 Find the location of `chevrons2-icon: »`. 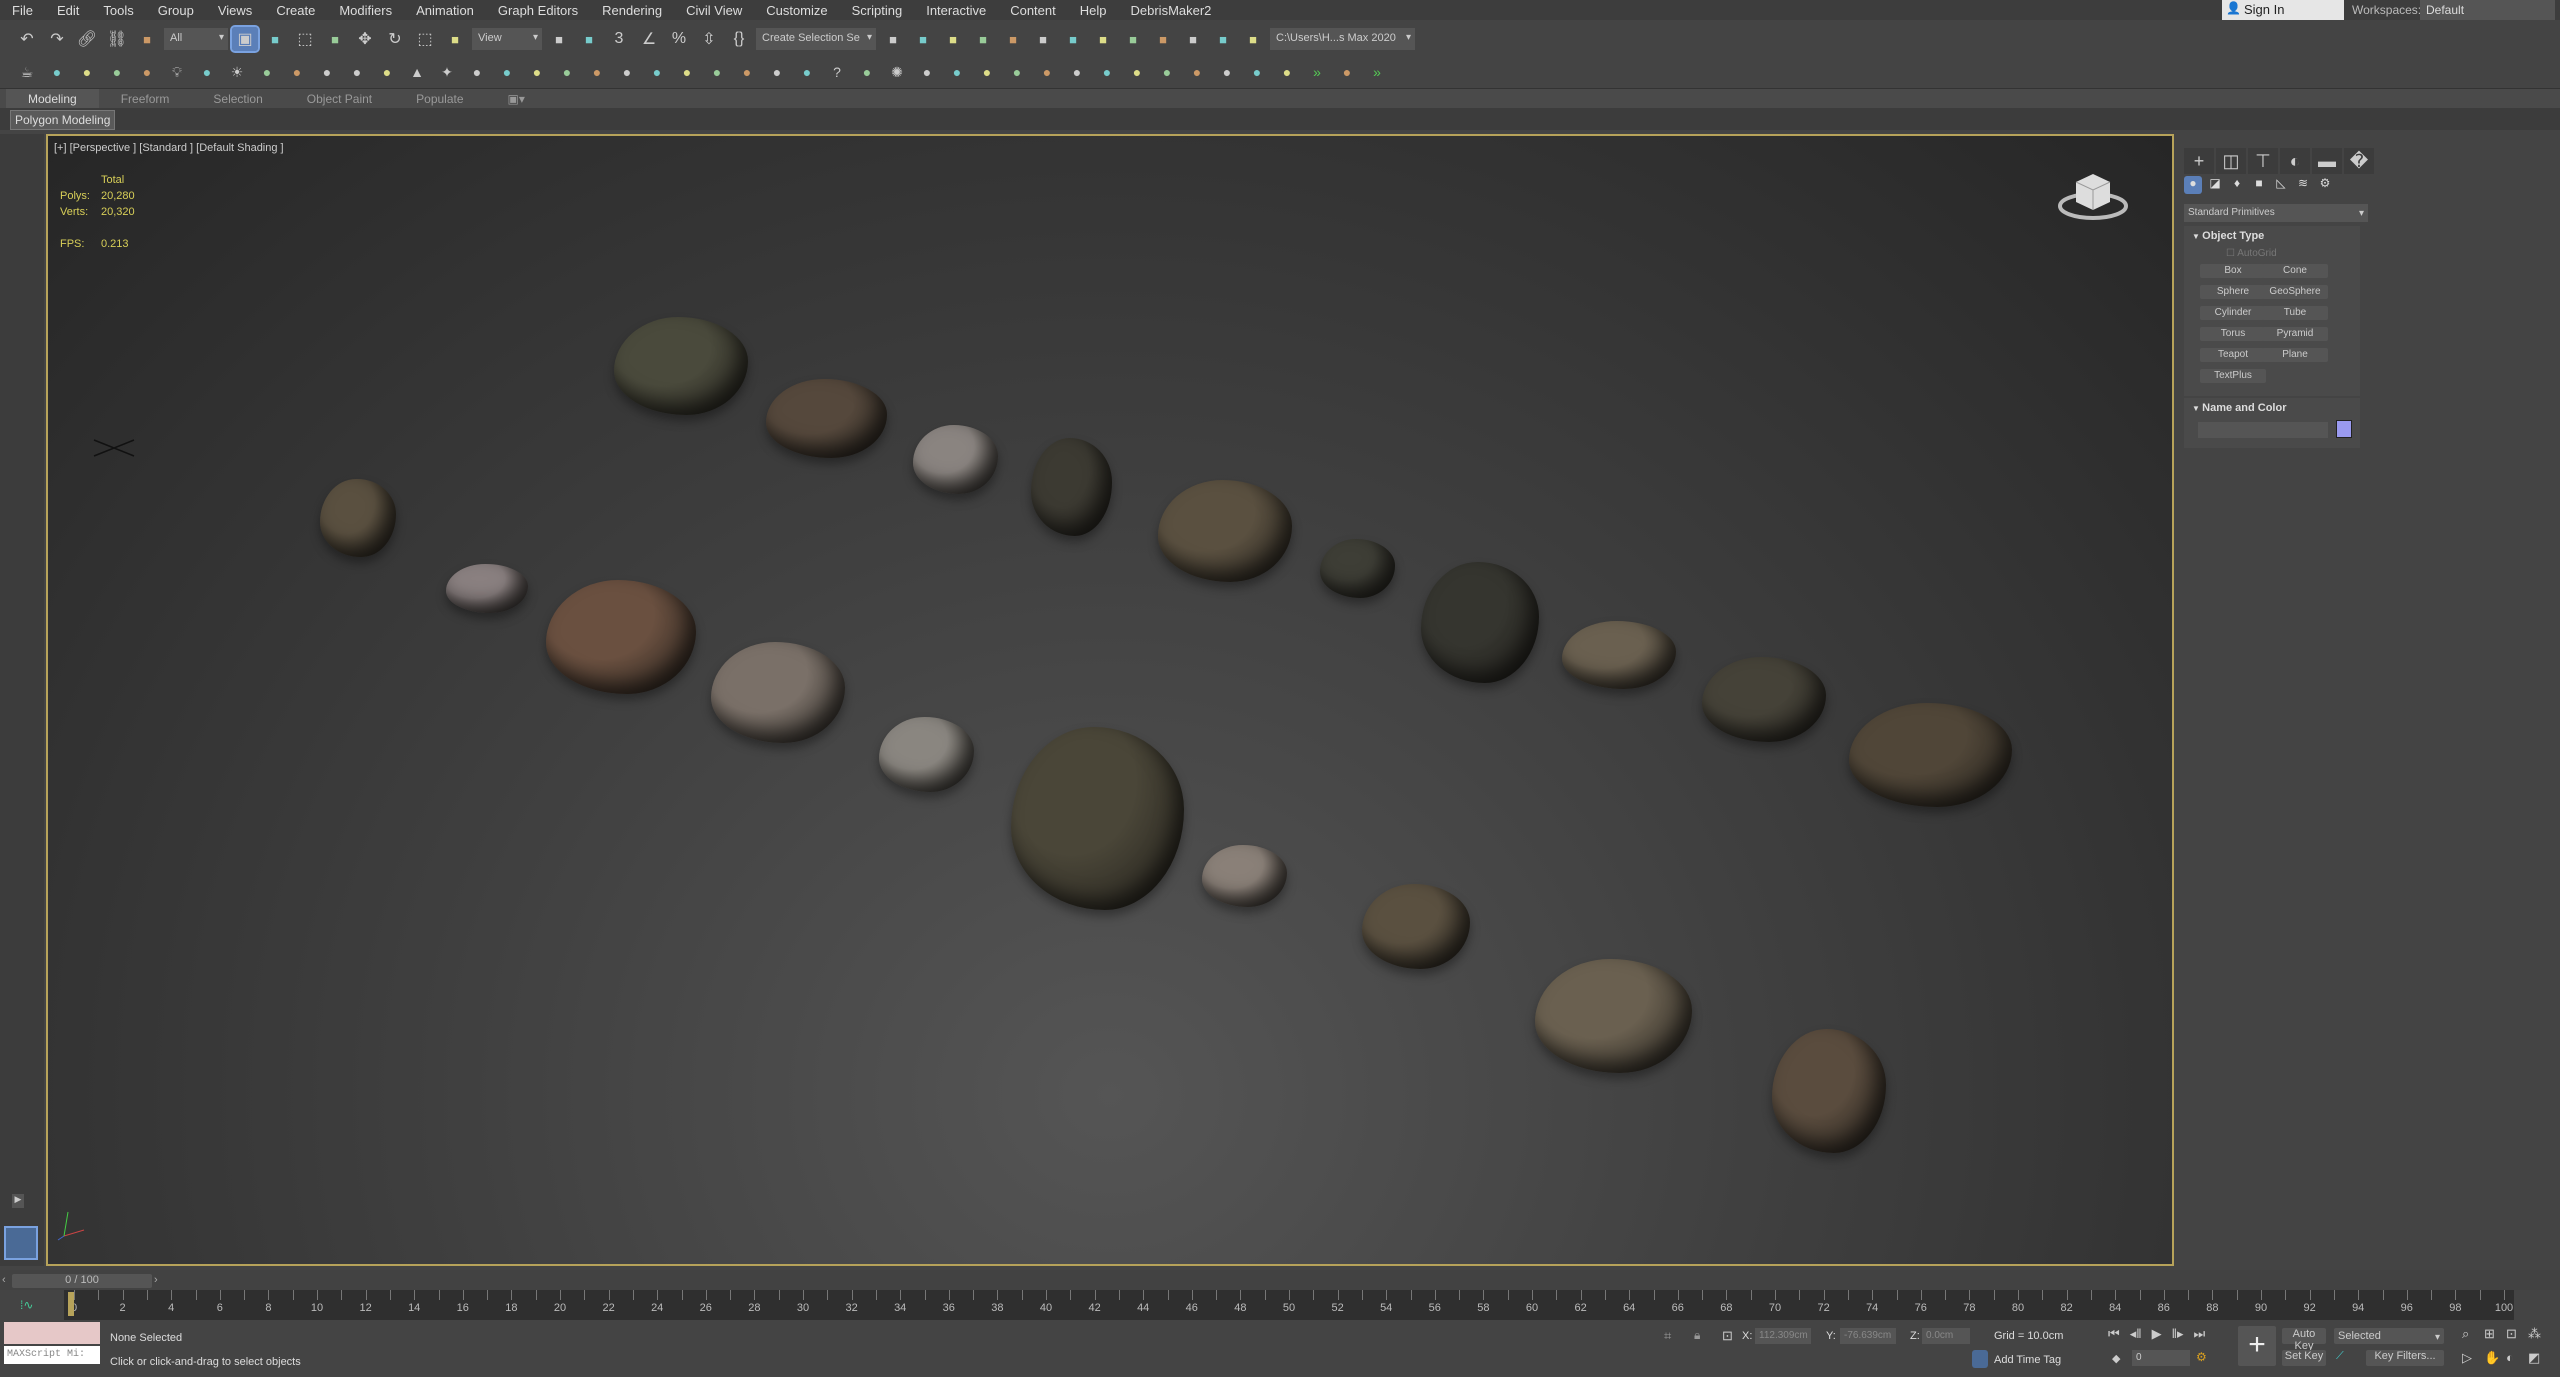

chevrons2-icon: » is located at coordinates (1377, 72).